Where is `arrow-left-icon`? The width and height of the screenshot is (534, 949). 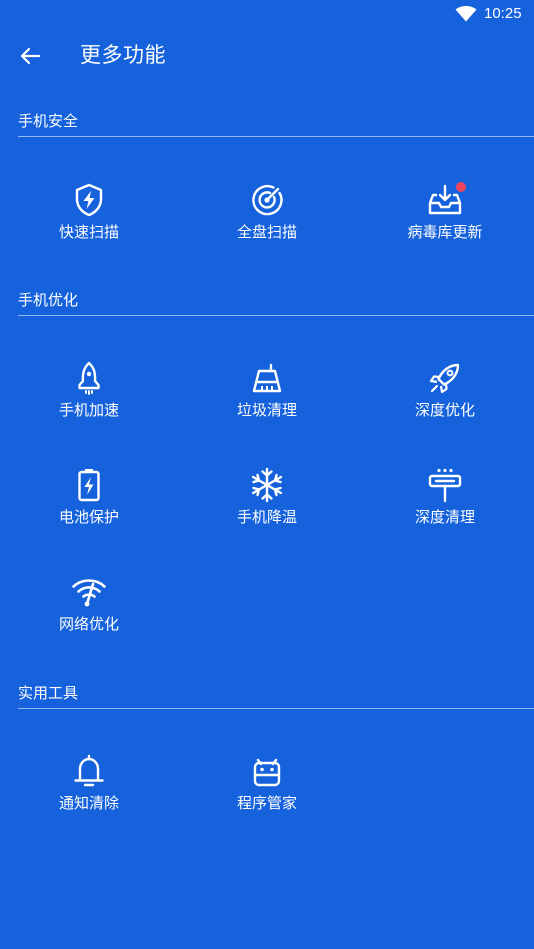 arrow-left-icon is located at coordinates (30, 56).